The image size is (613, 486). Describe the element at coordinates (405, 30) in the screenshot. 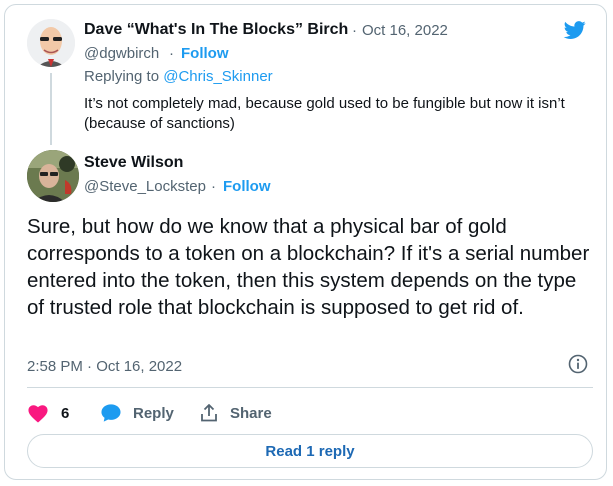

I see `parent-date: Oct 16, 2022` at that location.